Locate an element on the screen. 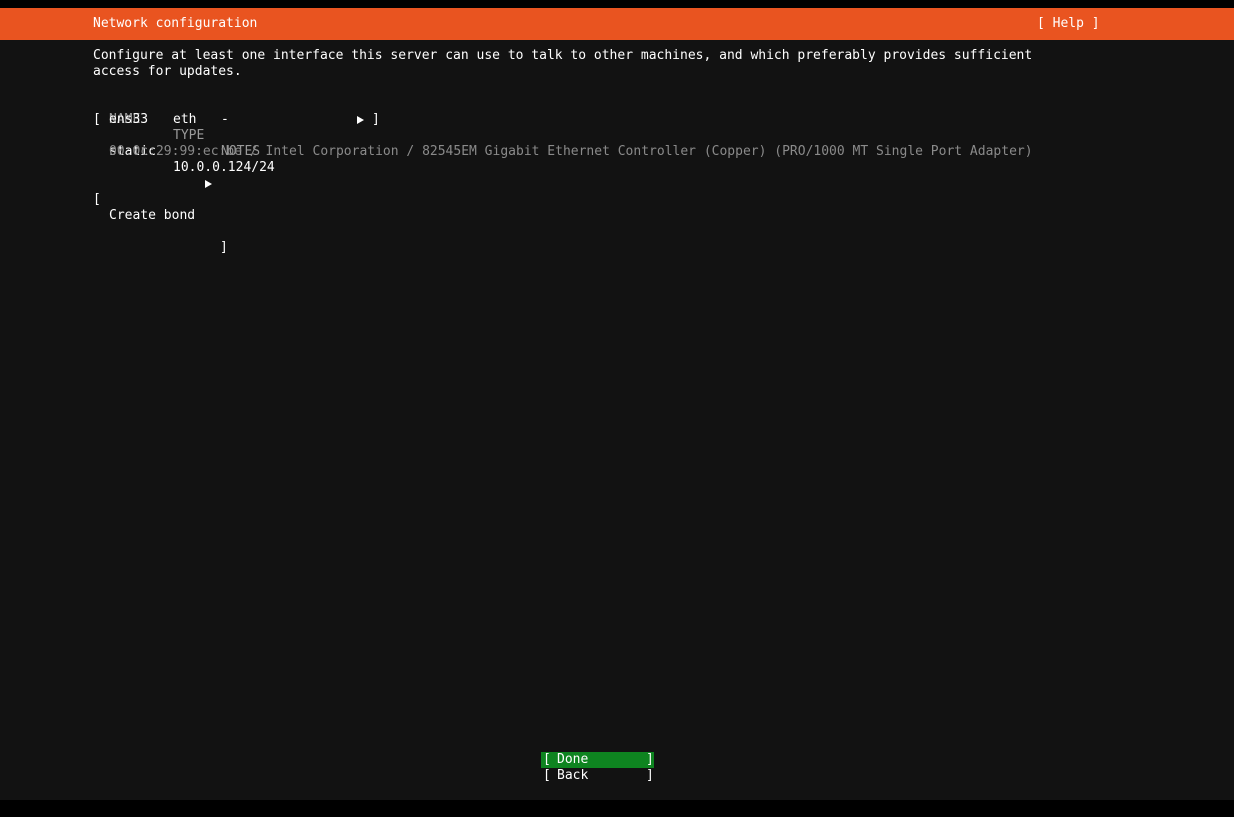  row-open-bracket: [ is located at coordinates (97, 119).